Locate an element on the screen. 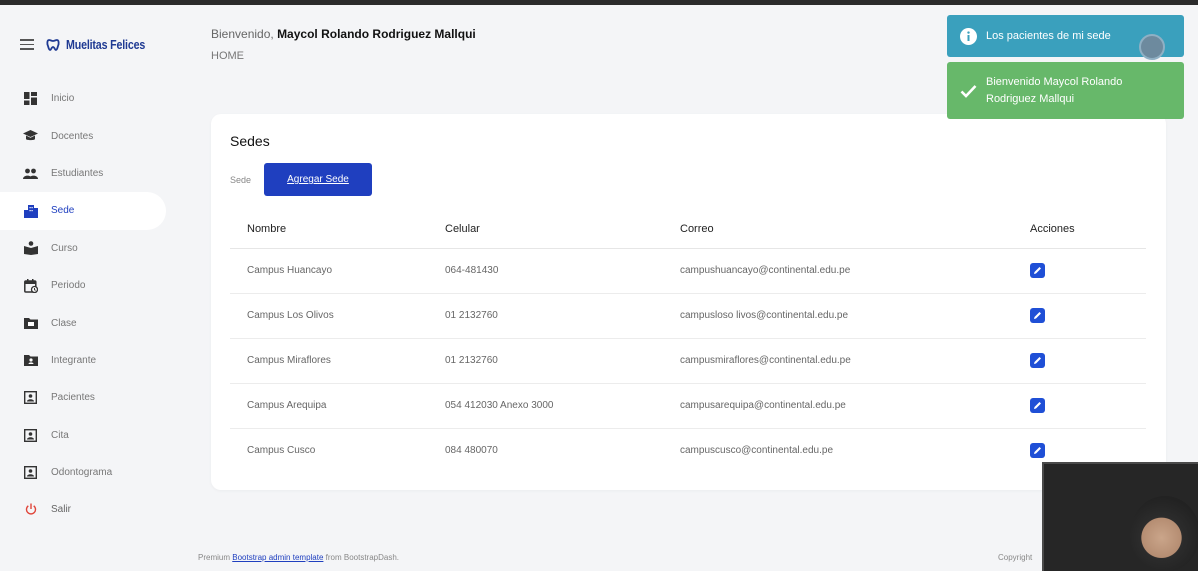  sidebar-item-estudiantes: Estudiantes is located at coordinates (91, 173).